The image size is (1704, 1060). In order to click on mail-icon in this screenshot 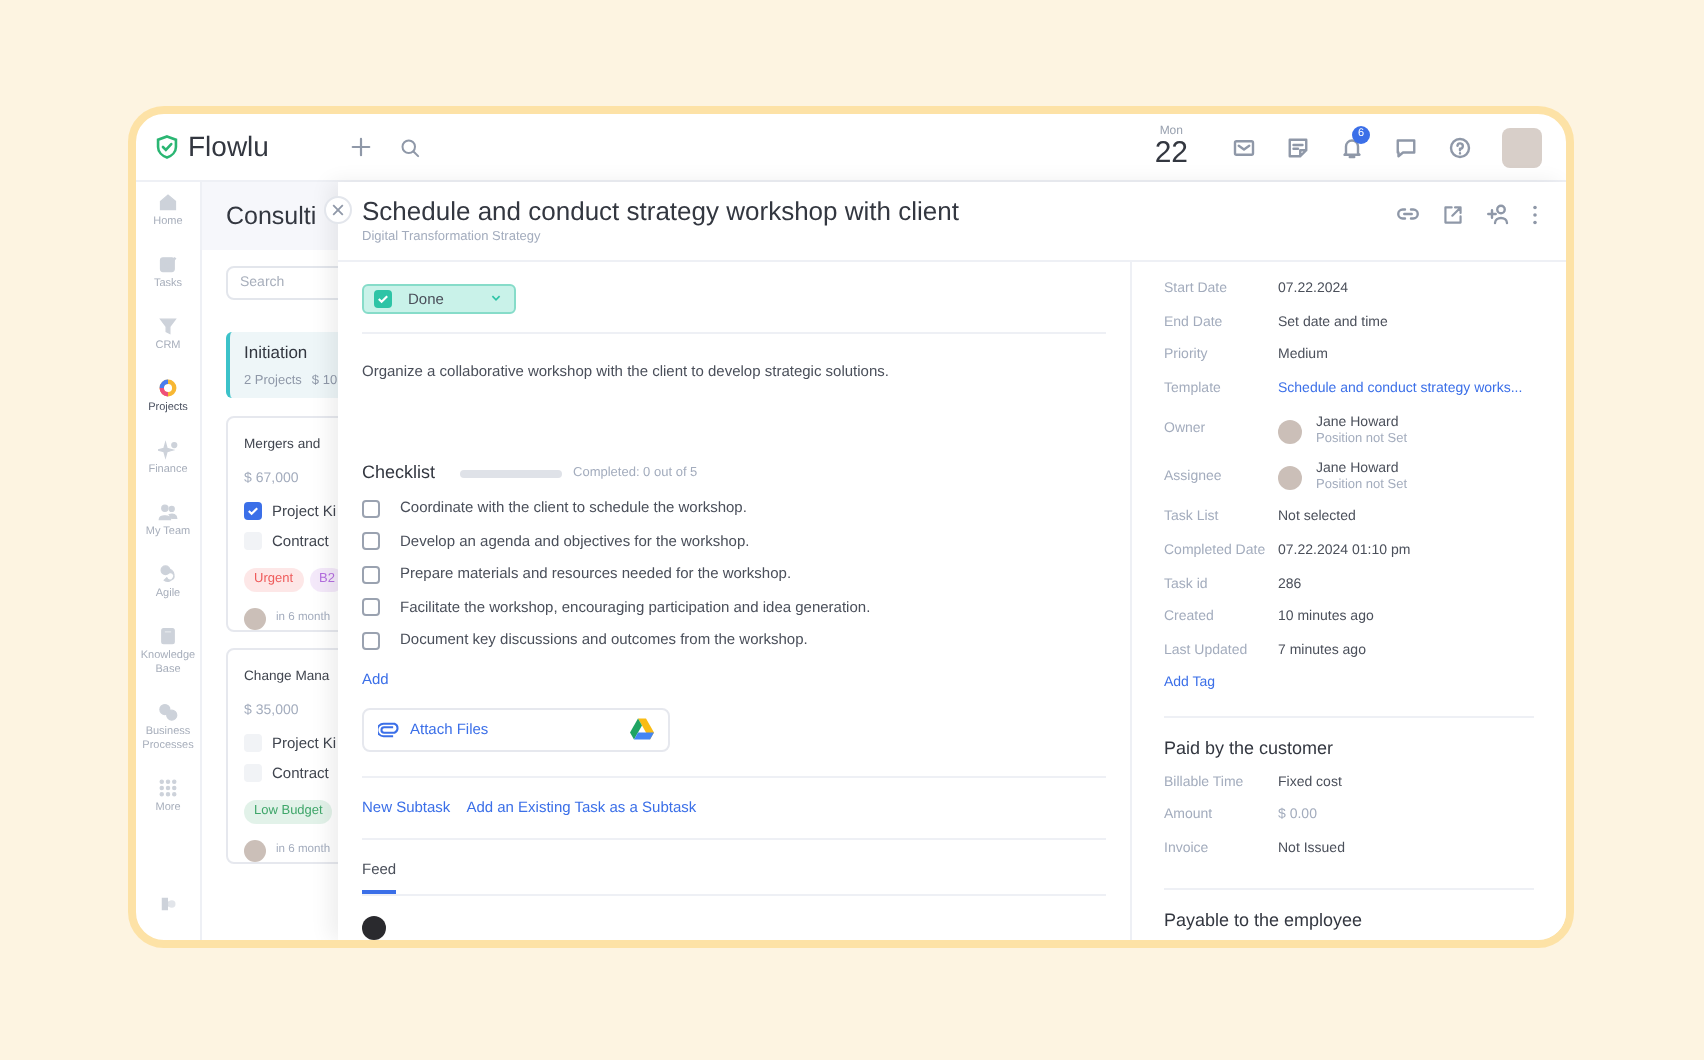, I will do `click(1244, 147)`.